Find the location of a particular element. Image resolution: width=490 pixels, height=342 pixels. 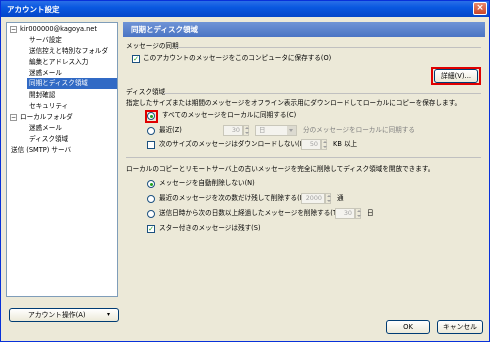

account-collapse-icon: − is located at coordinates (13, 29).